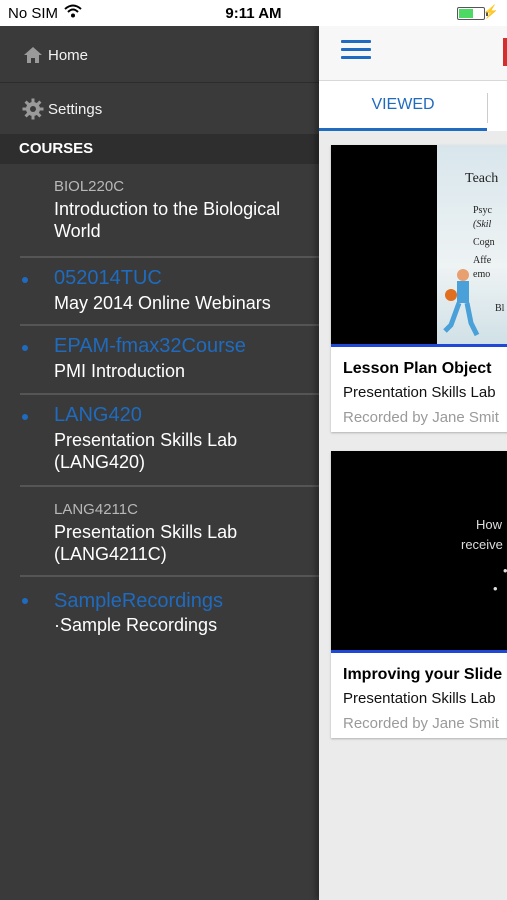 This screenshot has height=900, width=507. Describe the element at coordinates (89, 186) in the screenshot. I see `course-code: BIOL220C` at that location.